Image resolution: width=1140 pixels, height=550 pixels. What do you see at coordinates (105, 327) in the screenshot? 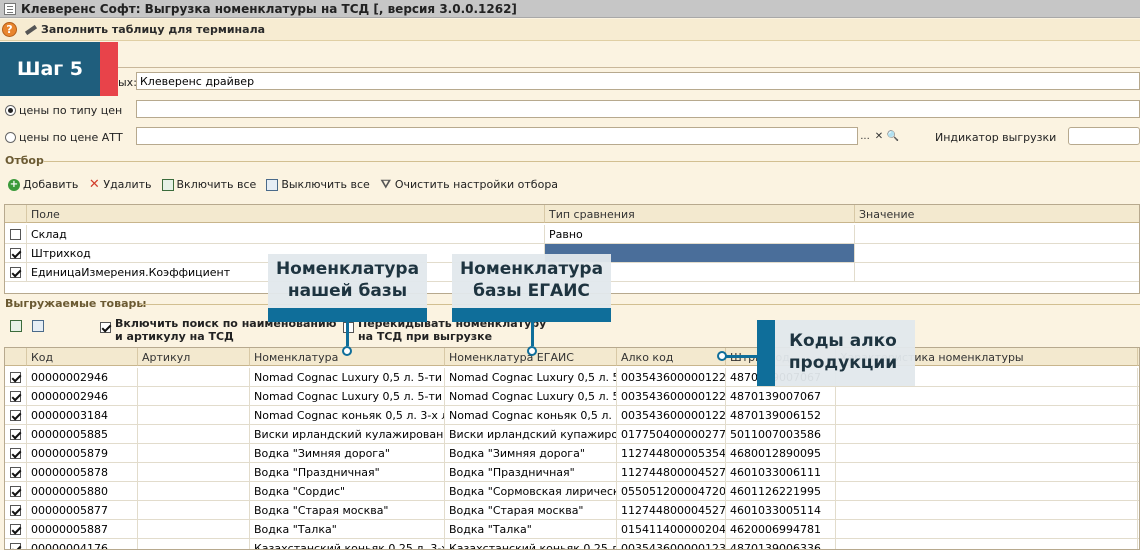
I see `search-name-checkbox` at bounding box center [105, 327].